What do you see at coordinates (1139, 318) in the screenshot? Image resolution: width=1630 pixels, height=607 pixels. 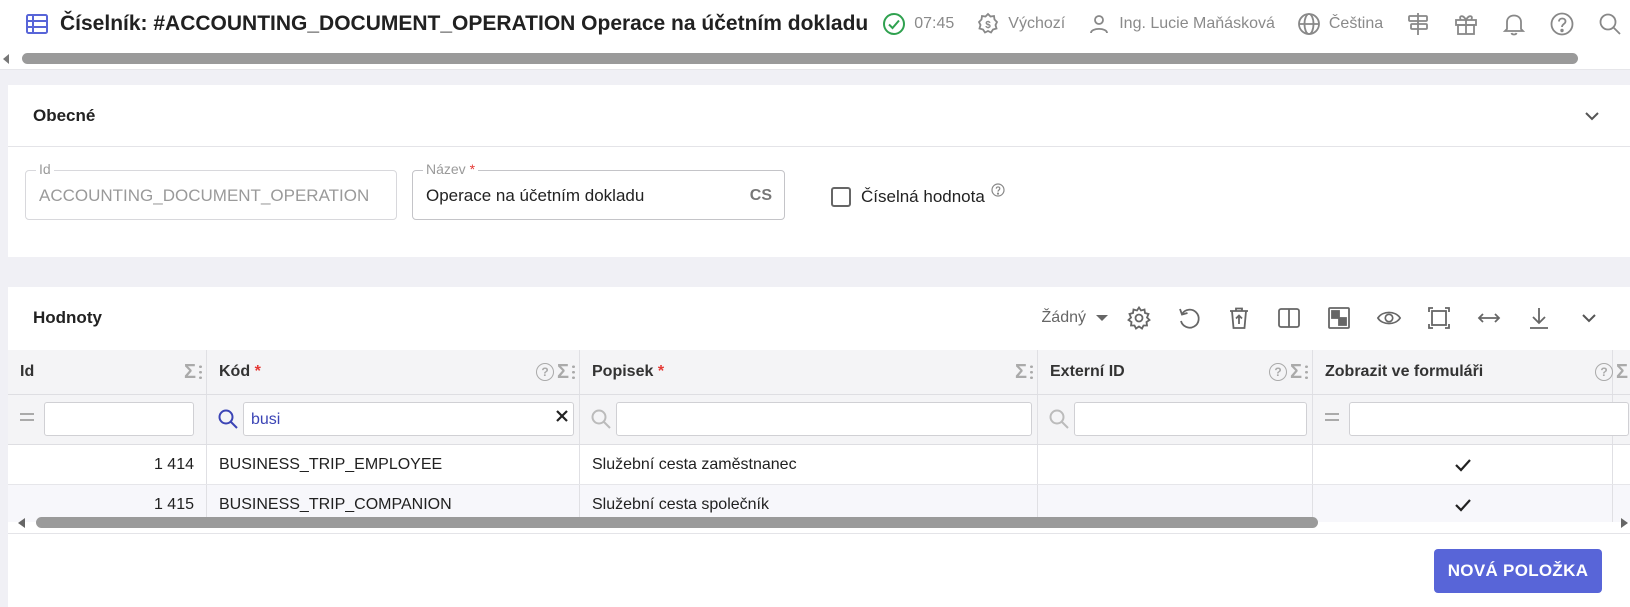 I see `settings-gear-icon` at bounding box center [1139, 318].